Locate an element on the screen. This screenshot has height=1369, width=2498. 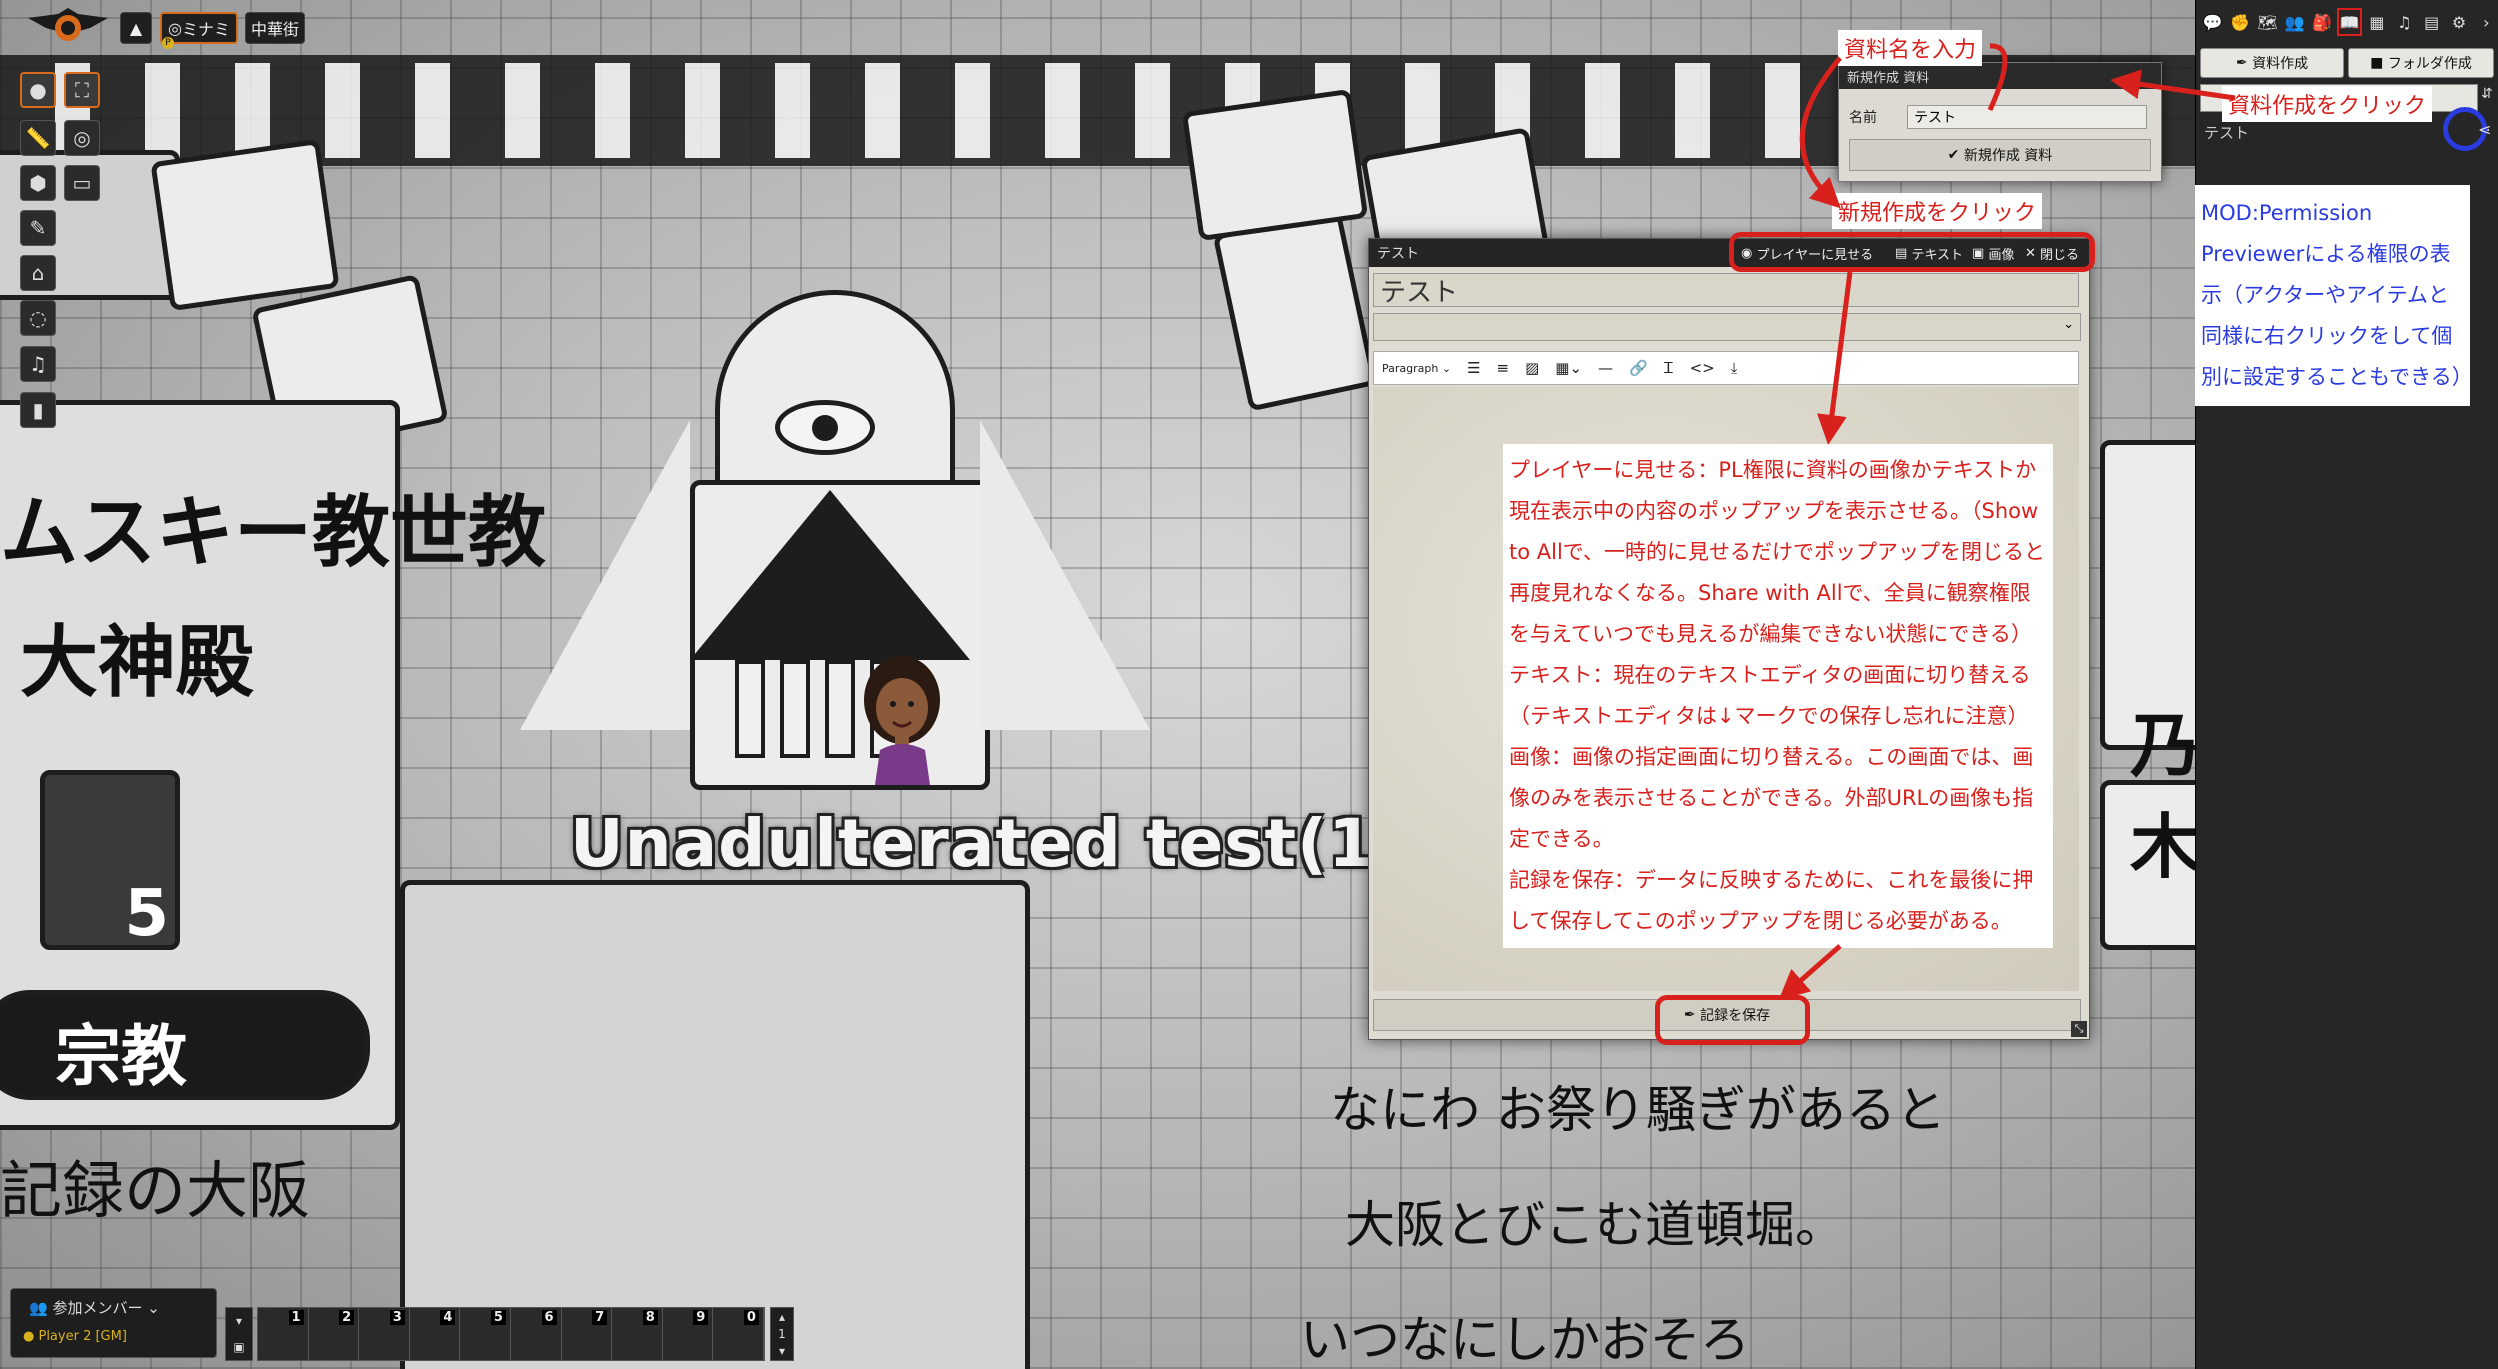
walls-controls-button: ⌂ is located at coordinates (38, 273).